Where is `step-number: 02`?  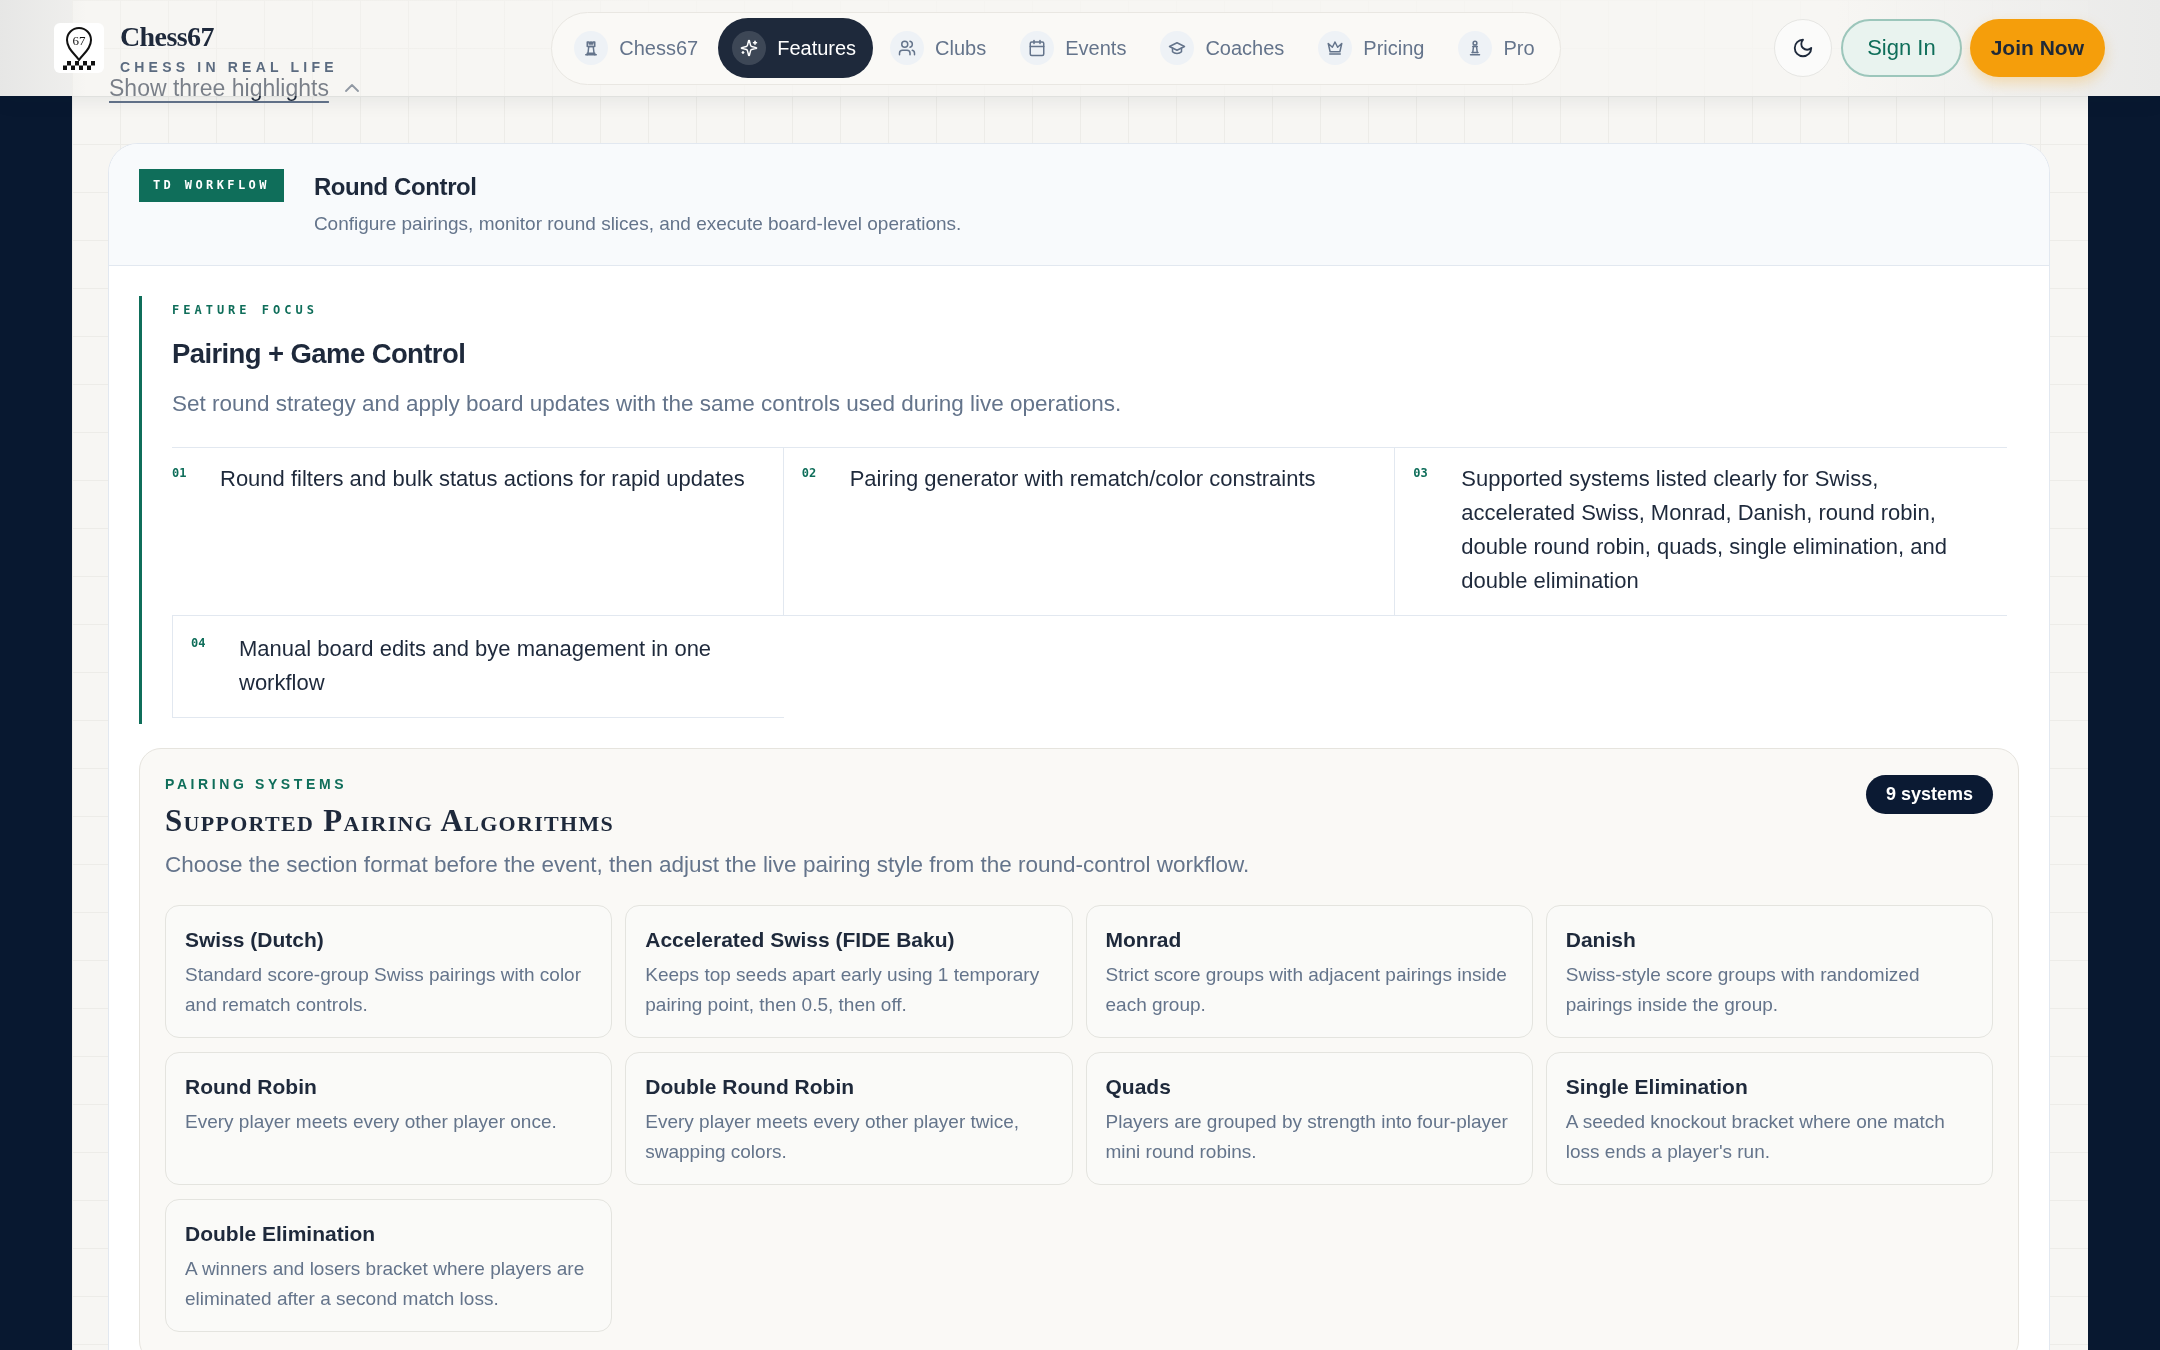 step-number: 02 is located at coordinates (809, 473).